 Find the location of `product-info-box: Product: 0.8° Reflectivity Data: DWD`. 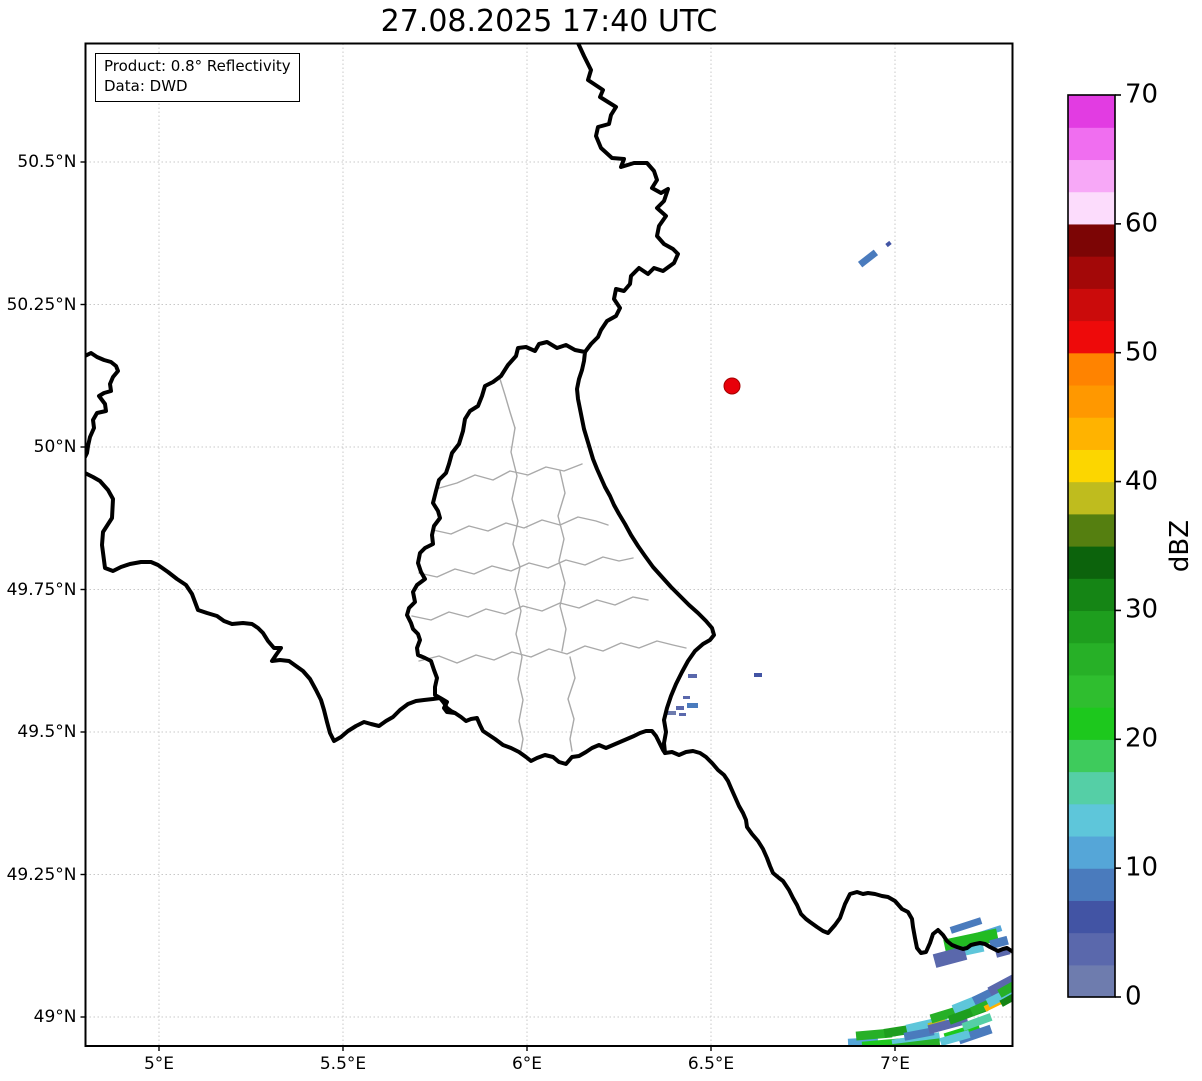

product-info-box: Product: 0.8° Reflectivity Data: DWD is located at coordinates (197, 77).